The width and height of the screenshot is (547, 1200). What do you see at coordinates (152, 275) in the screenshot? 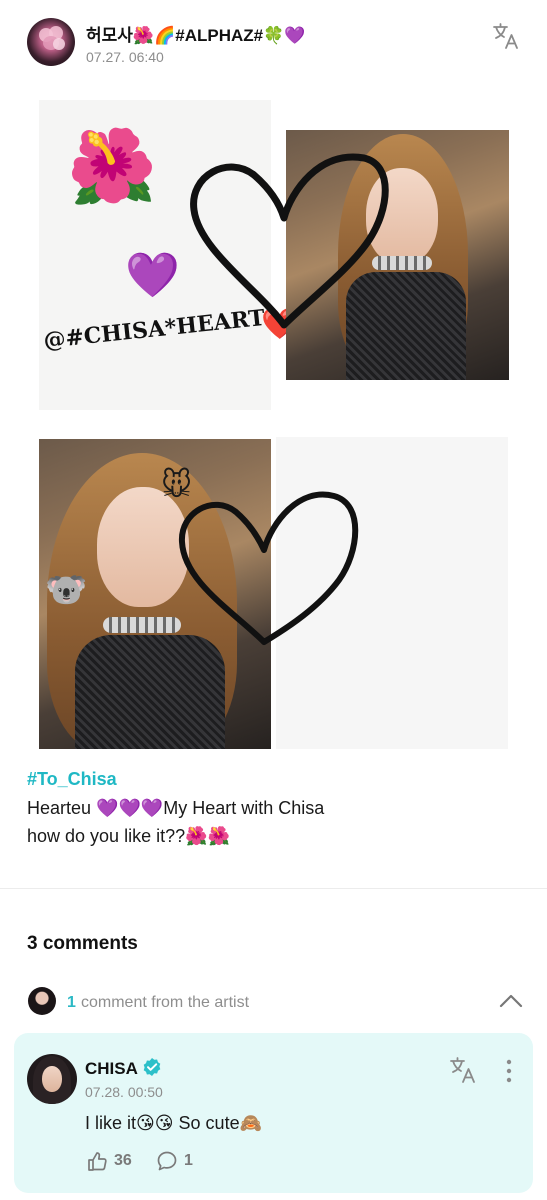
I see `purple-heart-sticker: 💜` at bounding box center [152, 275].